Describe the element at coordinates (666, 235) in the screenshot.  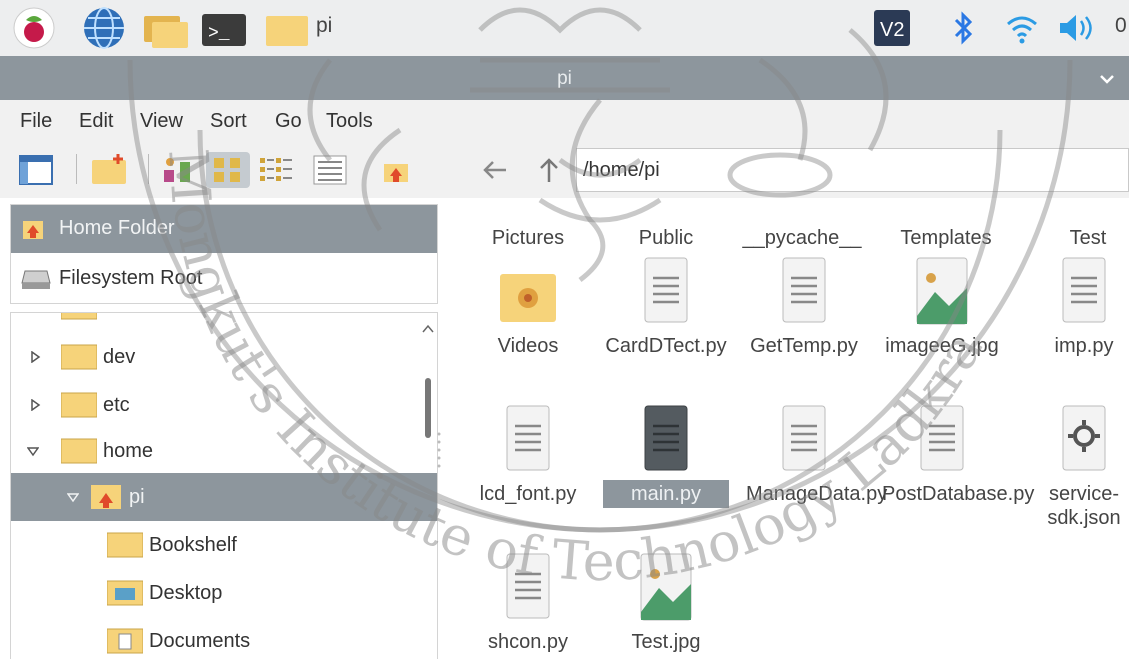
I see `file-item: Public` at that location.